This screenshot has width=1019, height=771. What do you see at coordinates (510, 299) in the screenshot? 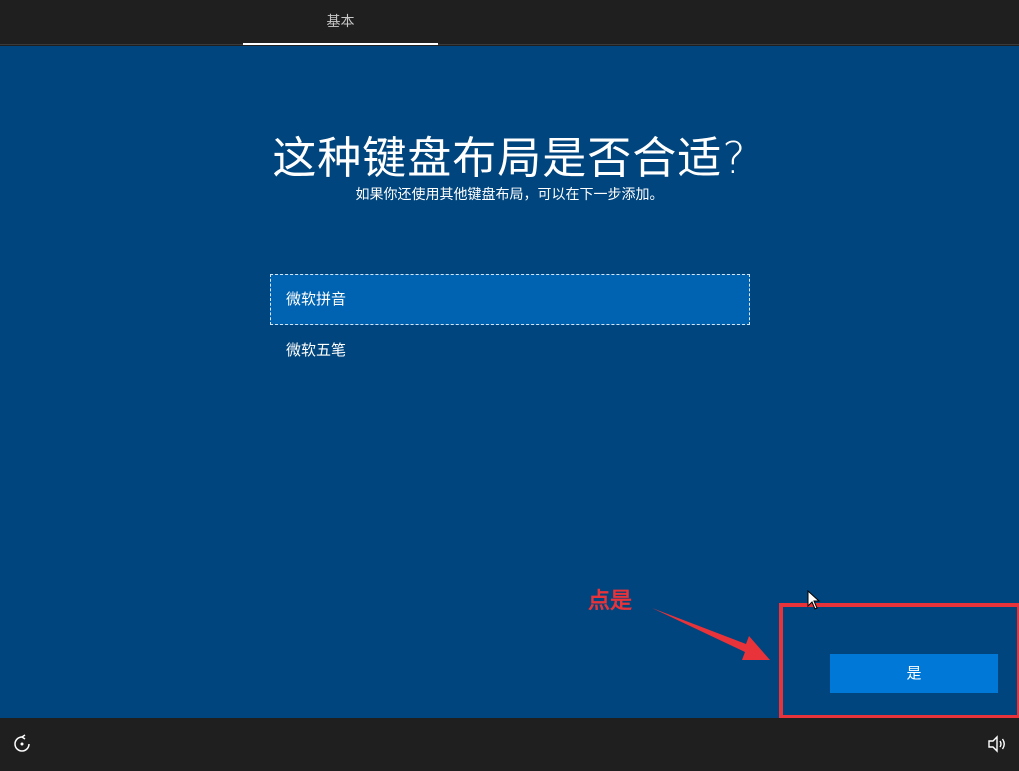
I see `list-item-microsoft-pinyin: 微软拼音` at bounding box center [510, 299].